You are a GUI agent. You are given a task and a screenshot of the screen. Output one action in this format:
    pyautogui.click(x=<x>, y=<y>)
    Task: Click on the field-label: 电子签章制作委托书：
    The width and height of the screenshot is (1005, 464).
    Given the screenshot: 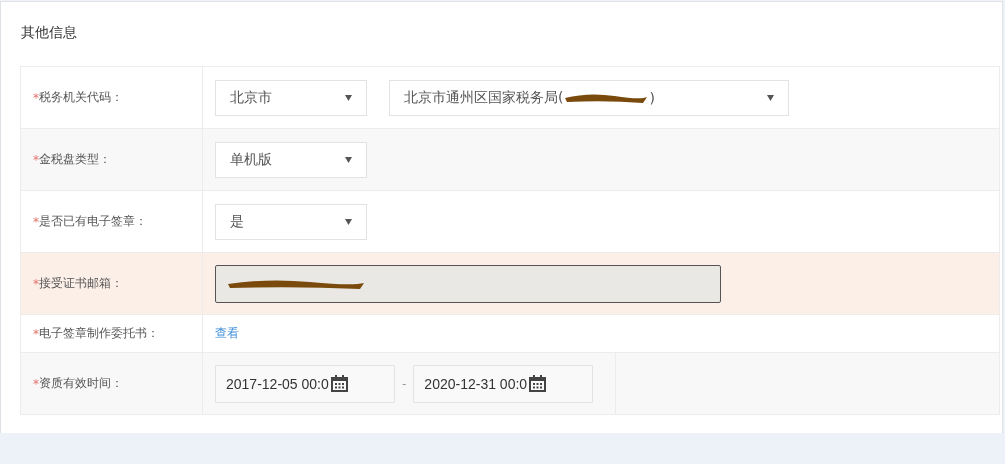 What is the action you would take?
    pyautogui.click(x=99, y=333)
    